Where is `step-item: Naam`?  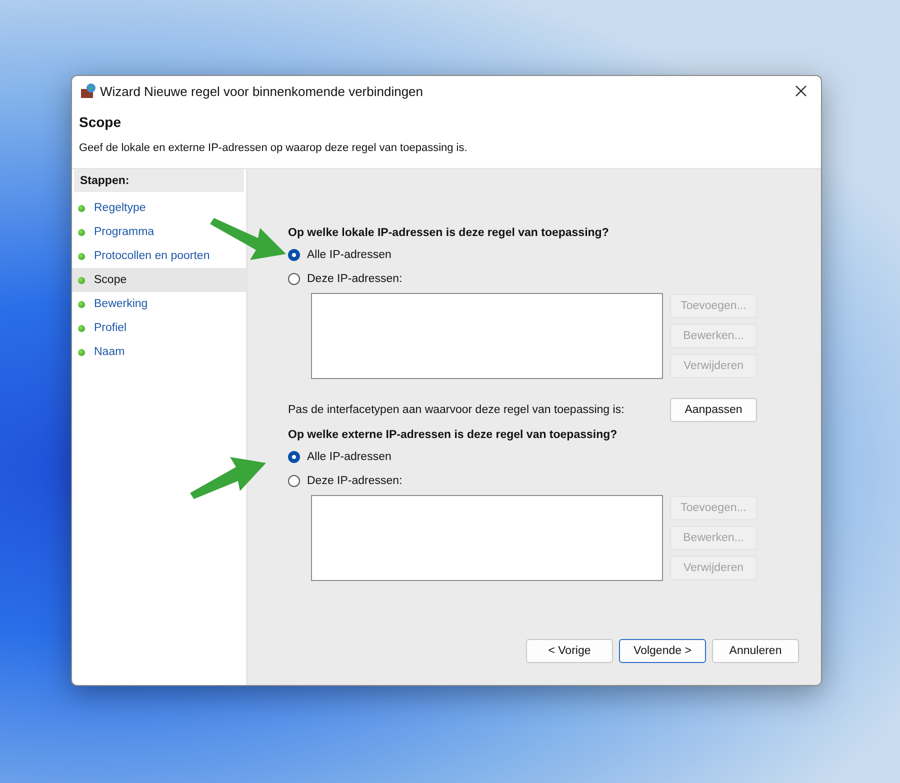
step-item: Naam is located at coordinates (101, 352).